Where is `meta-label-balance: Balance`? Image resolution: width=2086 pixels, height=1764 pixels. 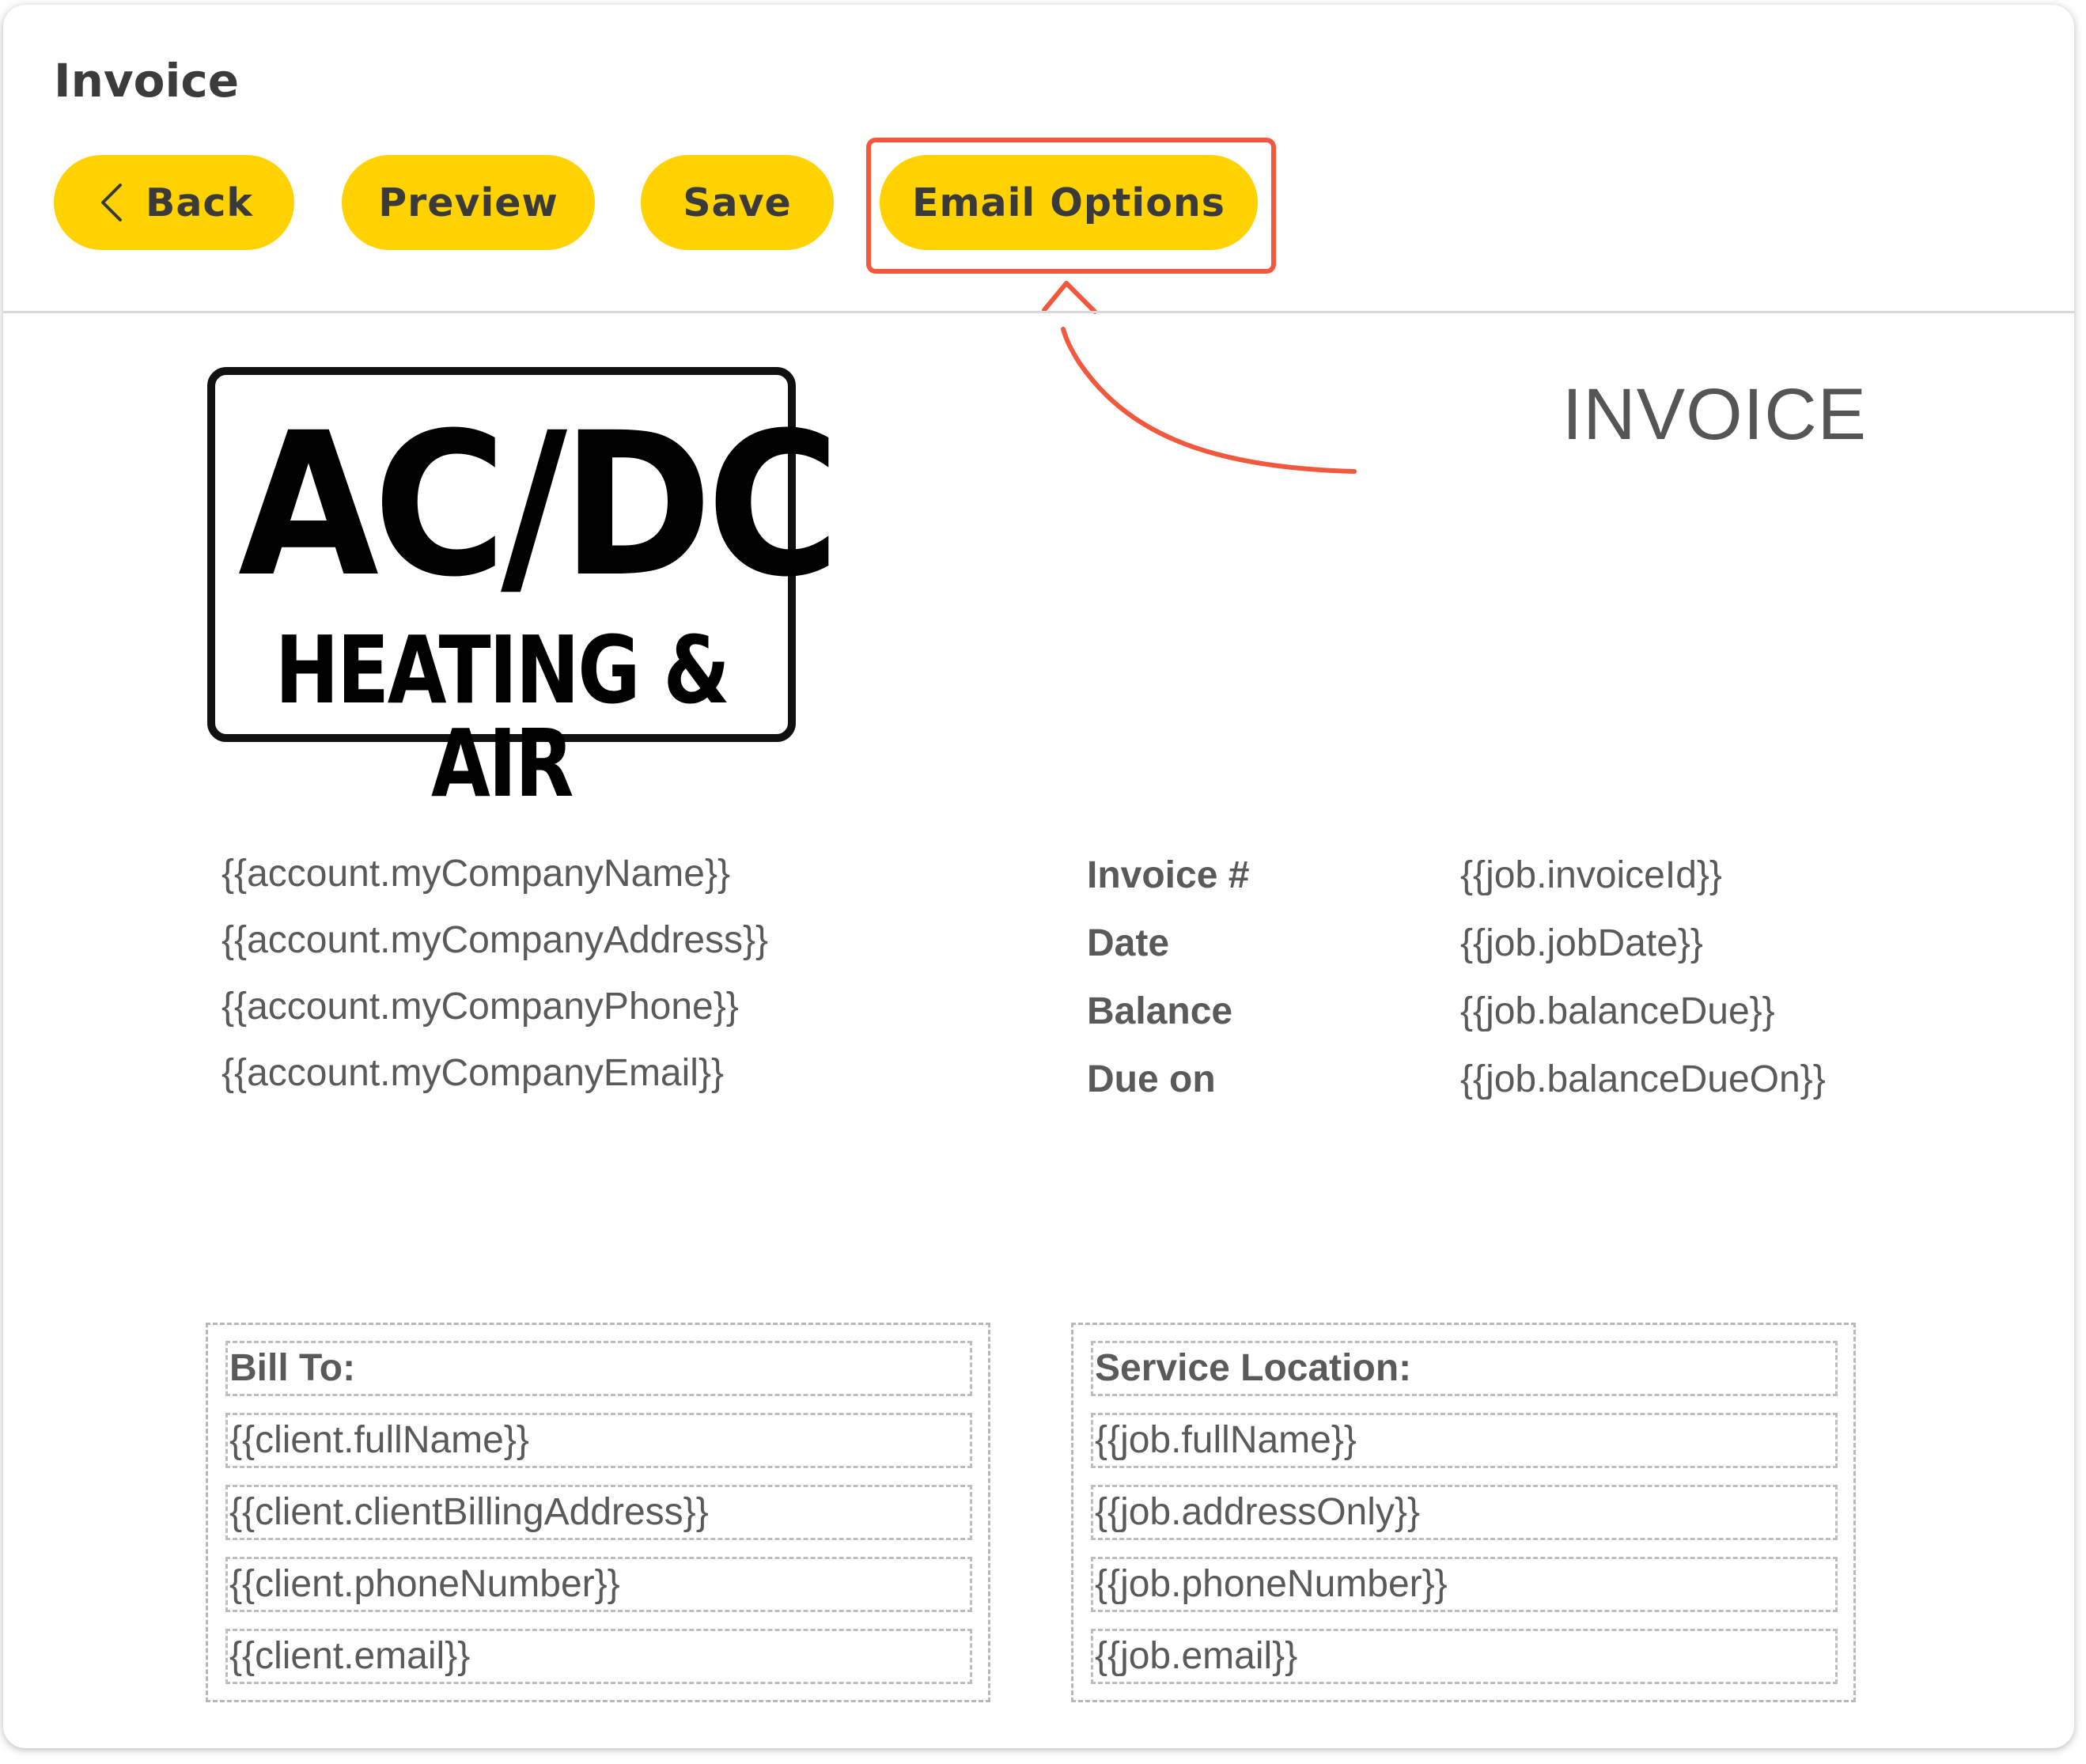
meta-label-balance: Balance is located at coordinates (1160, 1011).